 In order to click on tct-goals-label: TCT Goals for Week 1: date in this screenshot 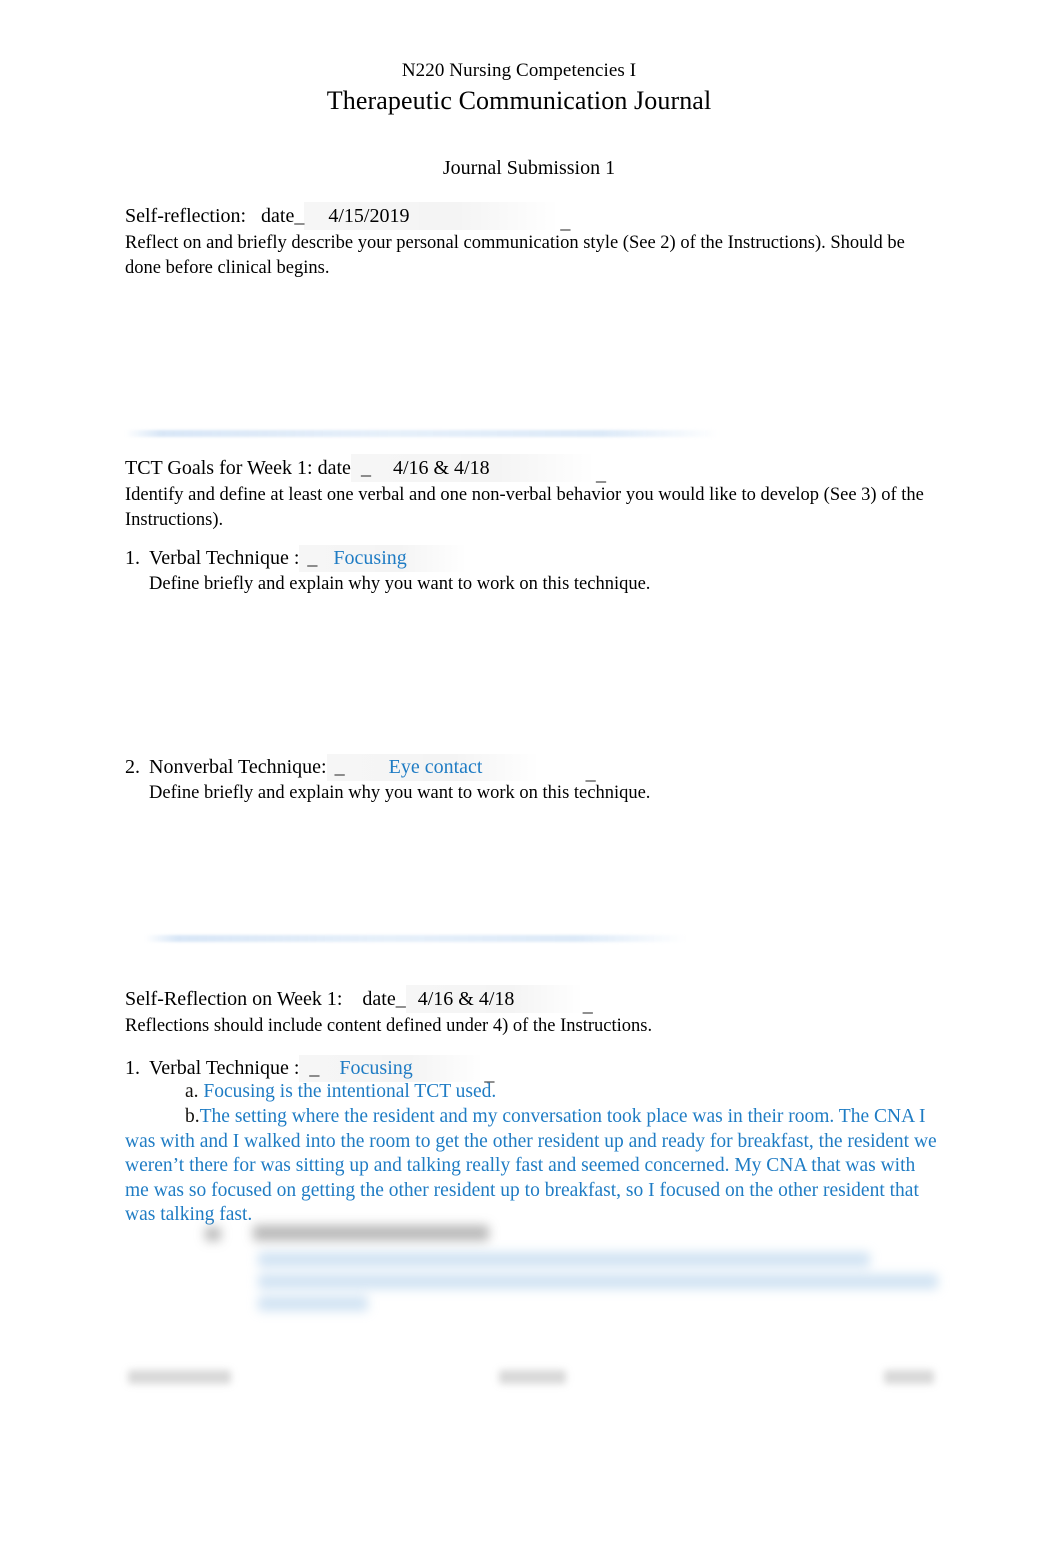, I will do `click(238, 468)`.